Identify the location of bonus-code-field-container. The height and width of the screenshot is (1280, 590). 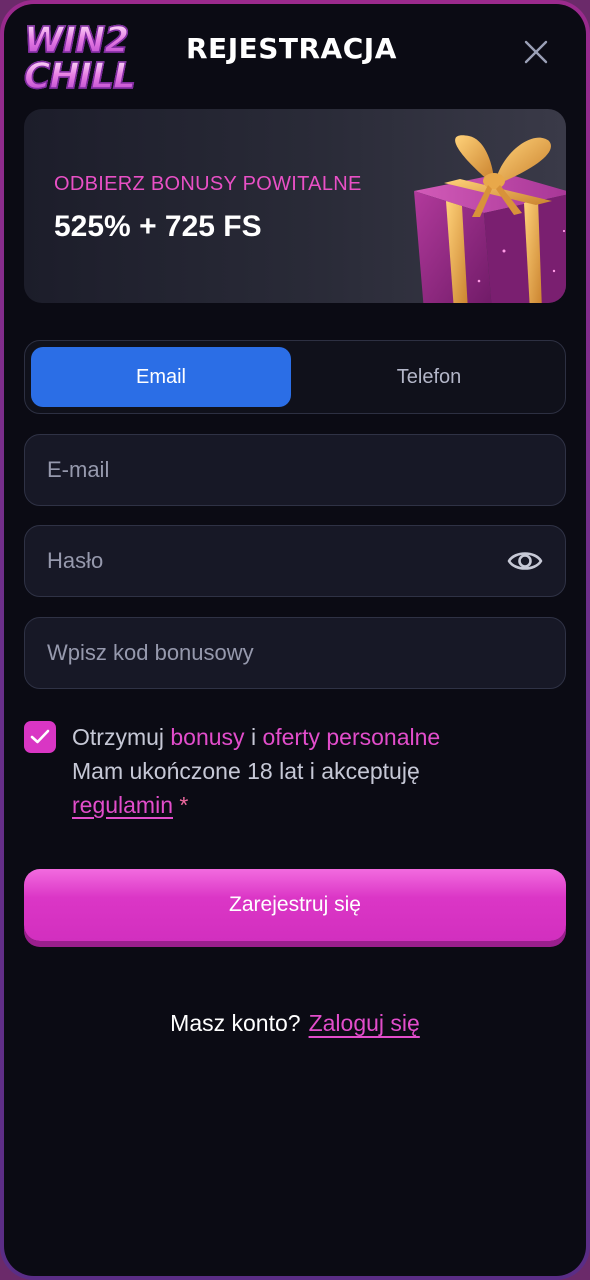
(295, 653).